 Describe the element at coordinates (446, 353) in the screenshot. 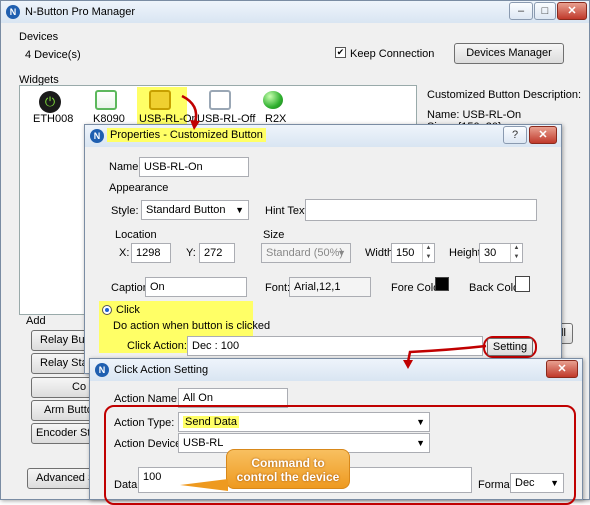

I see `arrow-setting-to-dialog` at that location.